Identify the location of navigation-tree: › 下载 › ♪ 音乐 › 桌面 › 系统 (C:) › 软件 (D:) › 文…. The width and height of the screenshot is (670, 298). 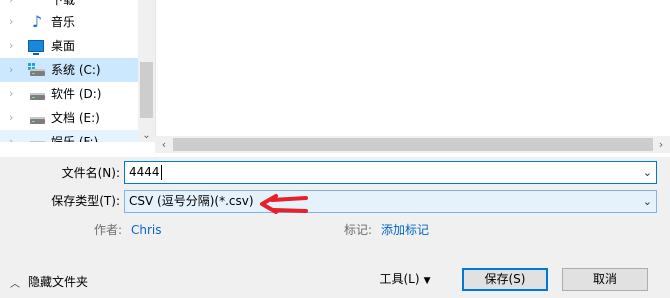
(69, 71).